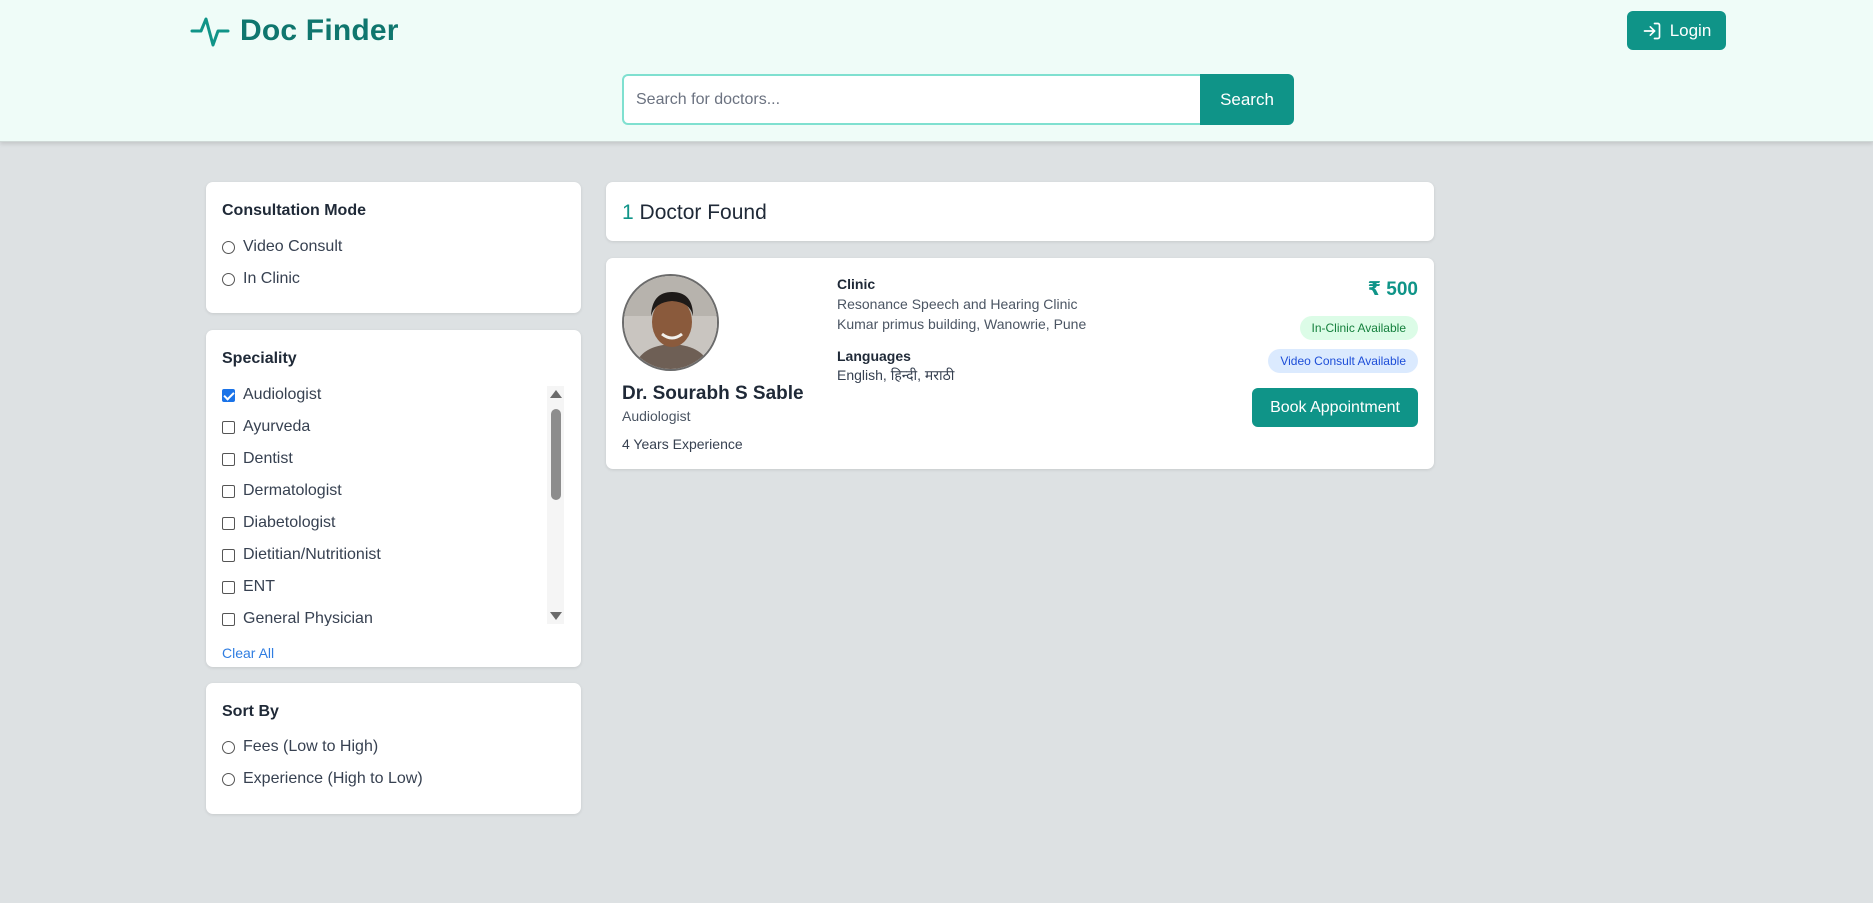 The height and width of the screenshot is (903, 1873). I want to click on checkbox-diabetologist: Diabetologist, so click(279, 523).